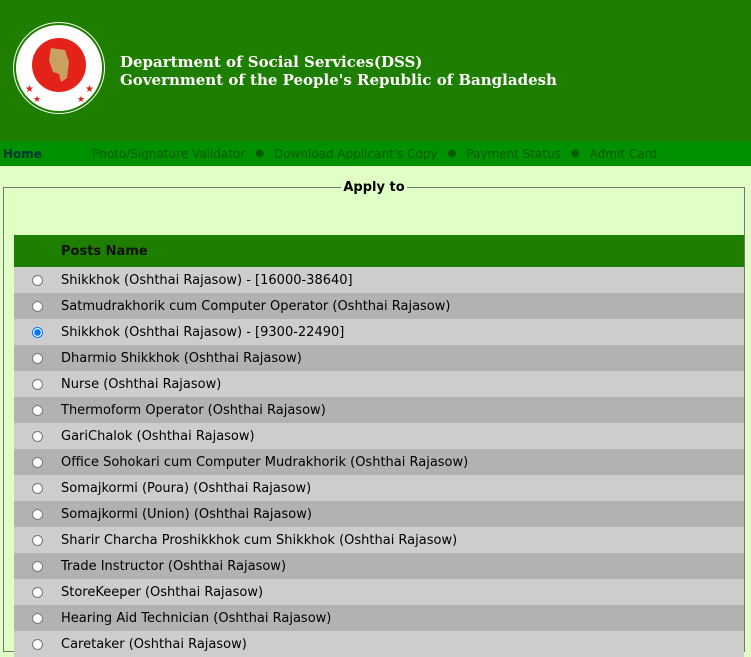 This screenshot has width=751, height=657. Describe the element at coordinates (47, 154) in the screenshot. I see `nav-home: Home` at that location.